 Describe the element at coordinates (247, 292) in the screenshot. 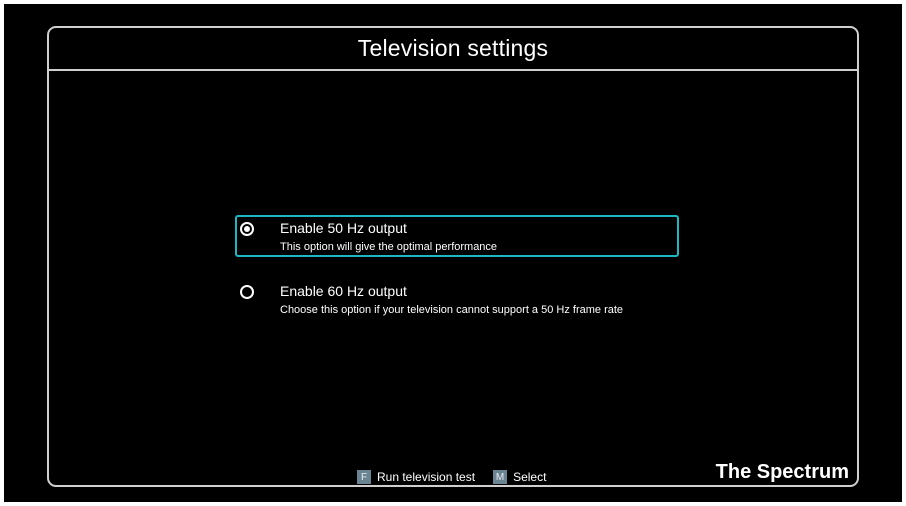

I see `radio-unchecked-icon` at that location.